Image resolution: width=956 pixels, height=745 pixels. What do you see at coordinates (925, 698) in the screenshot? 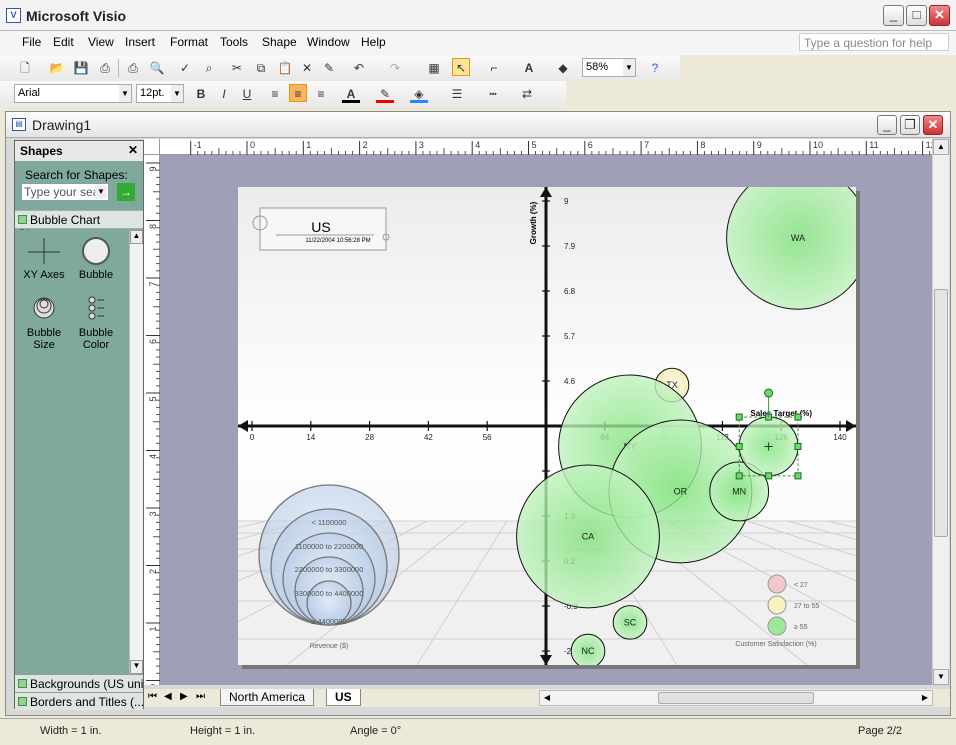
I see `chevron-right-icon: ▶` at bounding box center [925, 698].